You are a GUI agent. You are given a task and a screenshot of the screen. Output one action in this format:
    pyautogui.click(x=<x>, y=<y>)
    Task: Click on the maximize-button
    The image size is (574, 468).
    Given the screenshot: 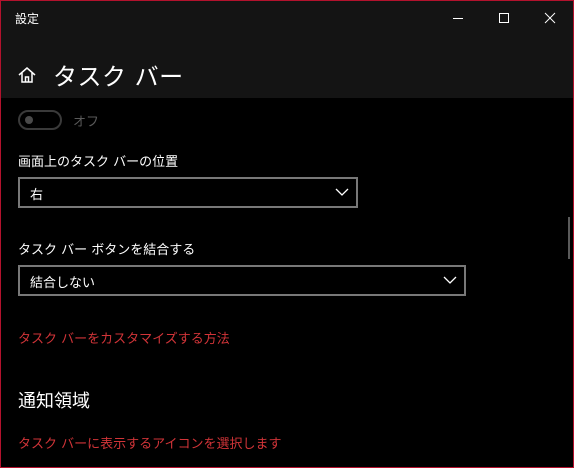 What is the action you would take?
    pyautogui.click(x=504, y=18)
    